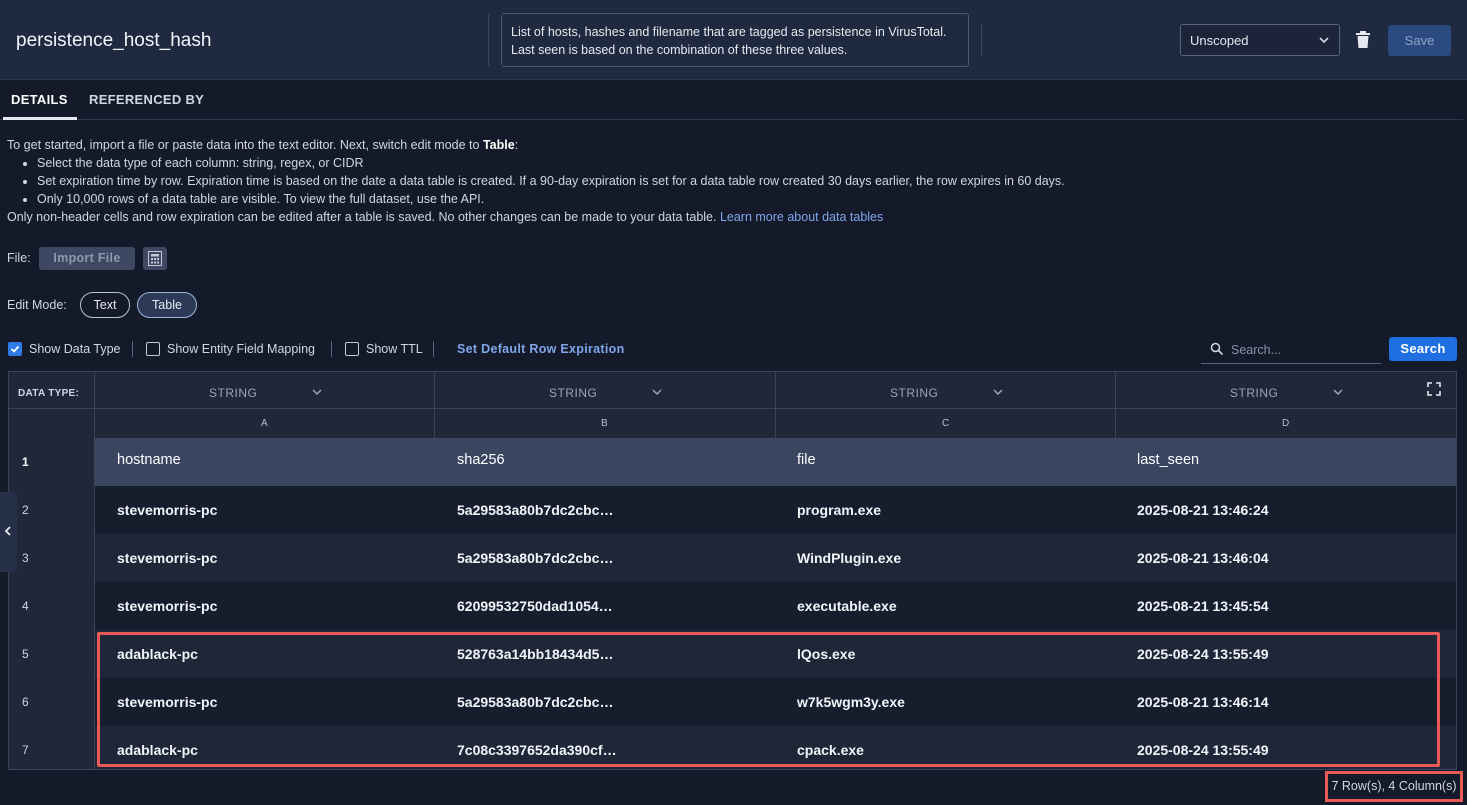 Image resolution: width=1467 pixels, height=805 pixels. What do you see at coordinates (114, 40) in the screenshot?
I see `page-title: persistence_host_hash` at bounding box center [114, 40].